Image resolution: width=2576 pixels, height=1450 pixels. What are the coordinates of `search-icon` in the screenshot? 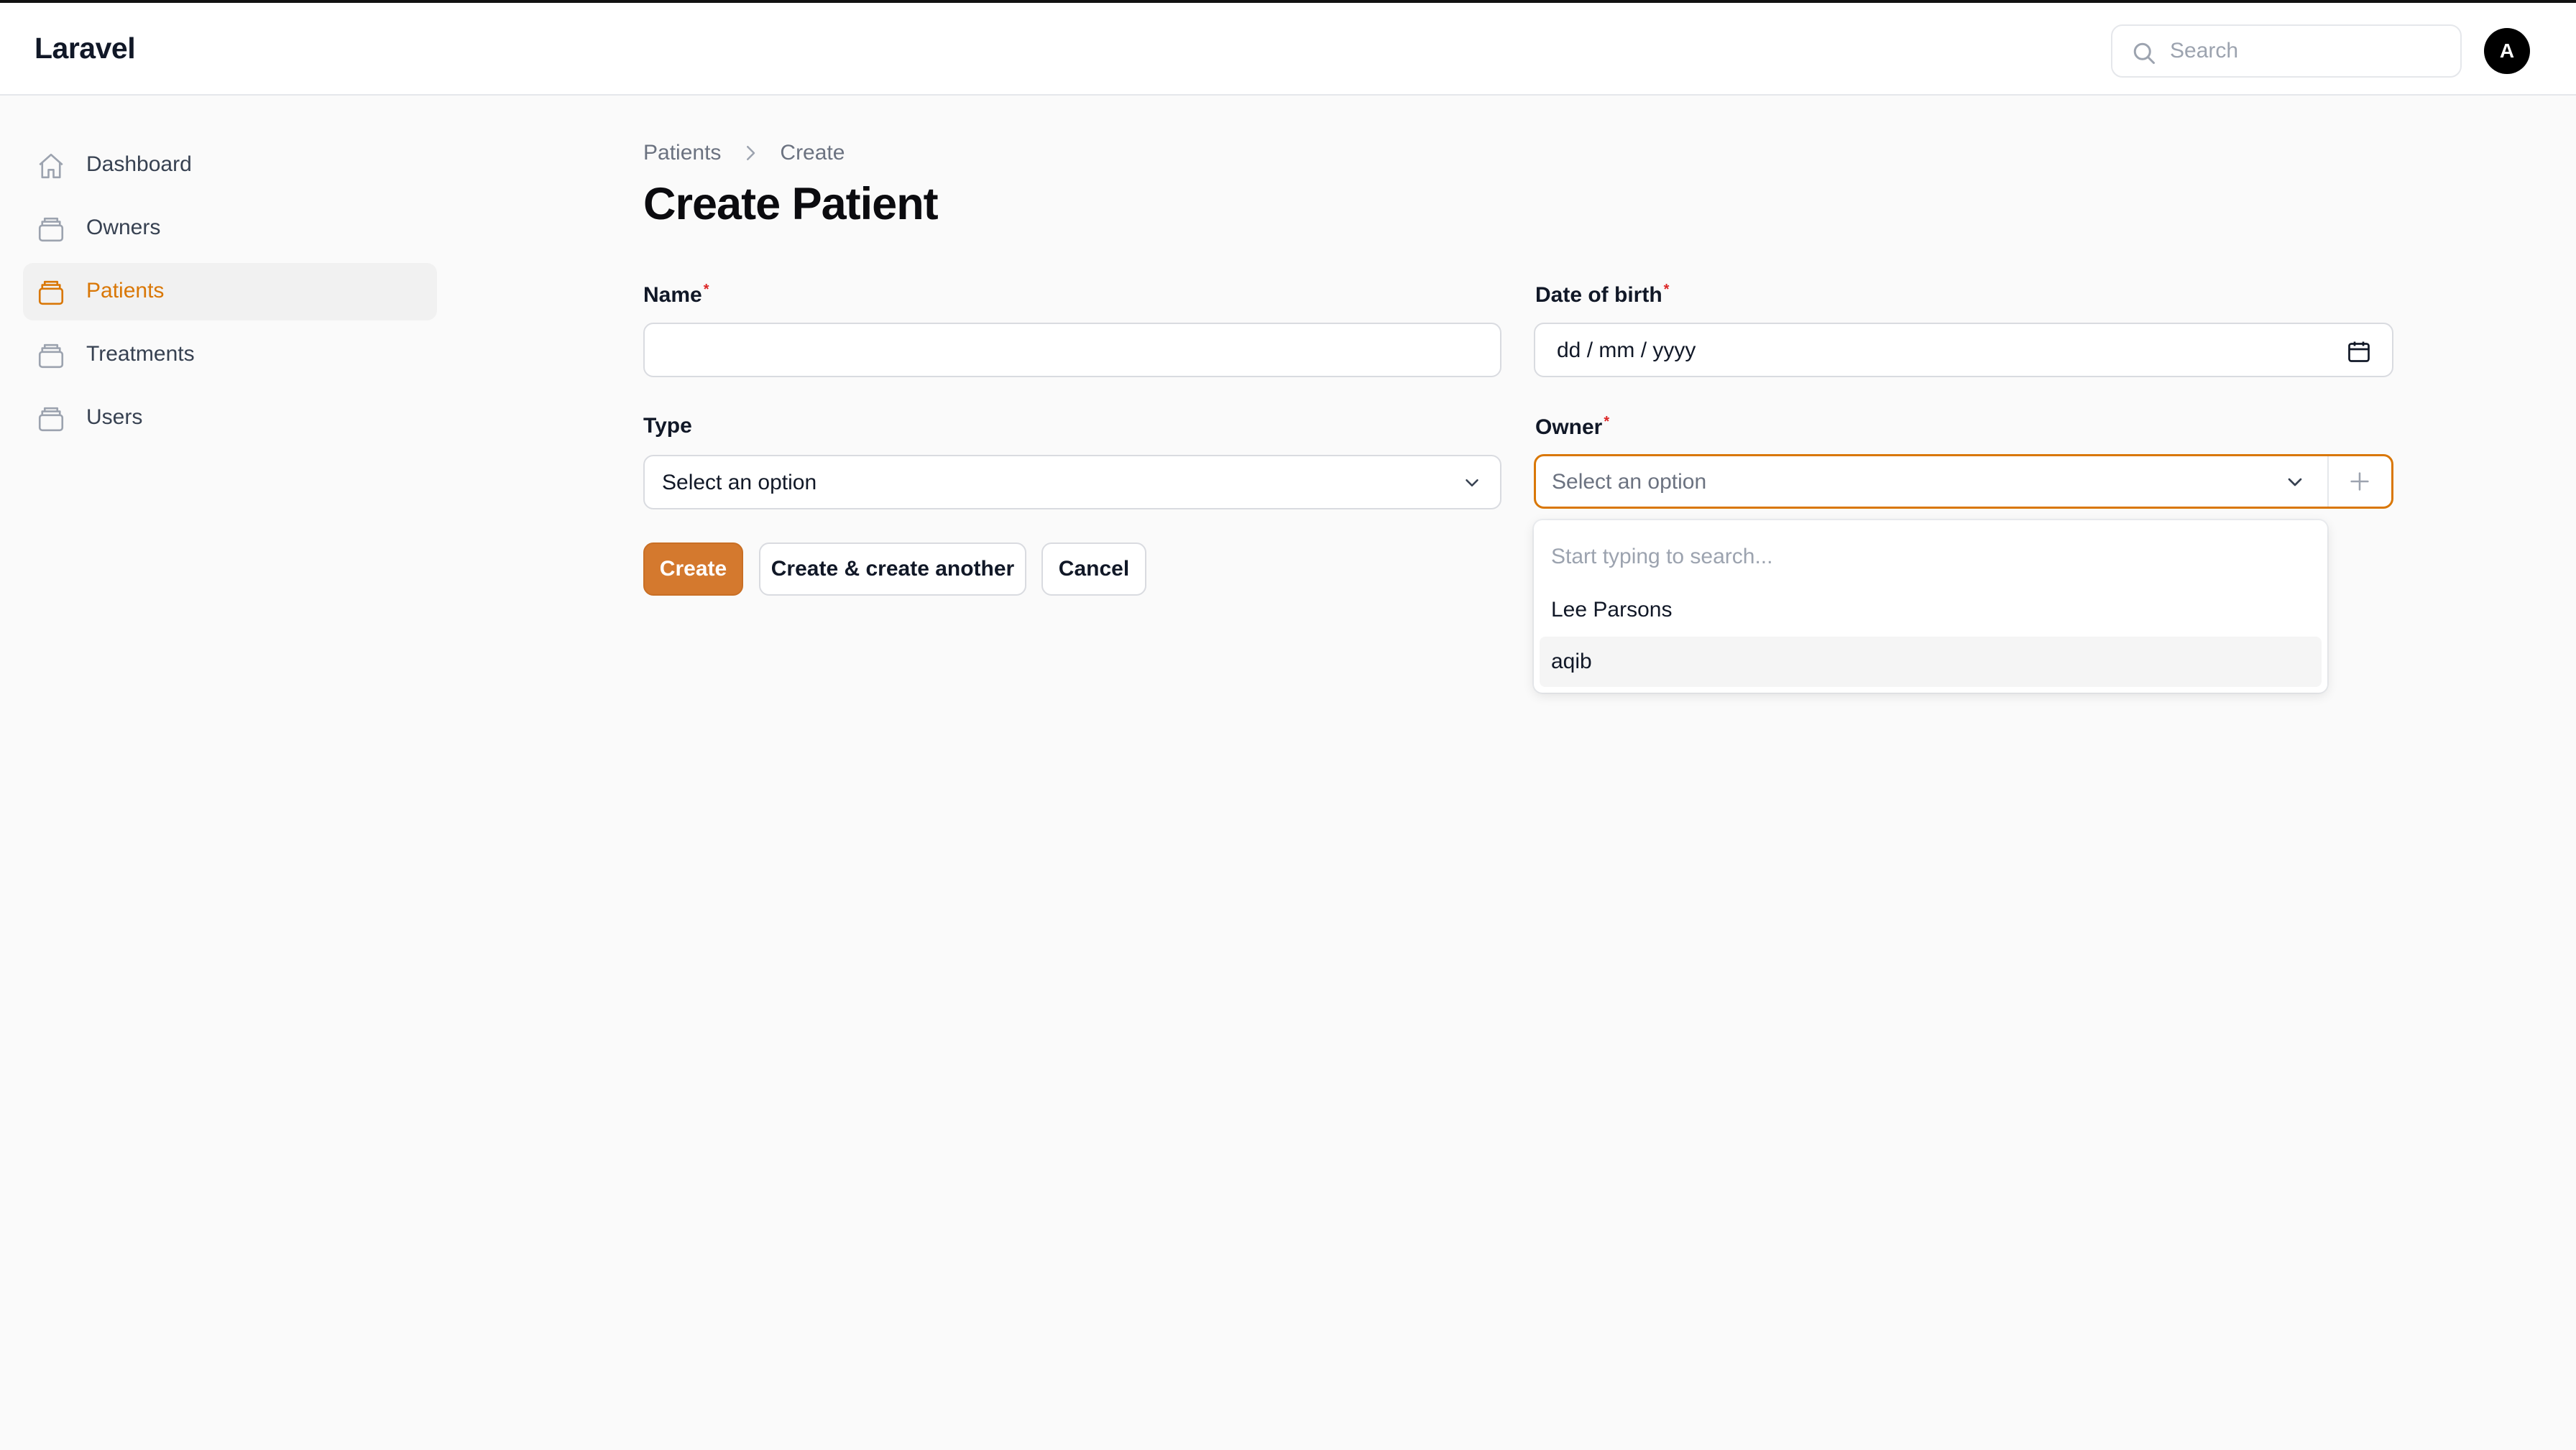 It's located at (2144, 53).